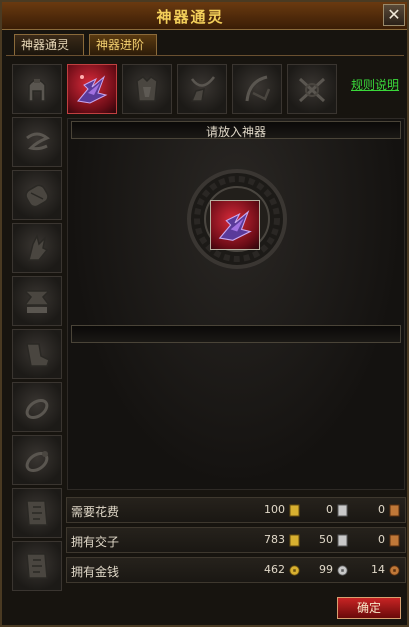 The height and width of the screenshot is (627, 409). I want to click on cost-row-required: 需要花费 100 0 0, so click(236, 510).